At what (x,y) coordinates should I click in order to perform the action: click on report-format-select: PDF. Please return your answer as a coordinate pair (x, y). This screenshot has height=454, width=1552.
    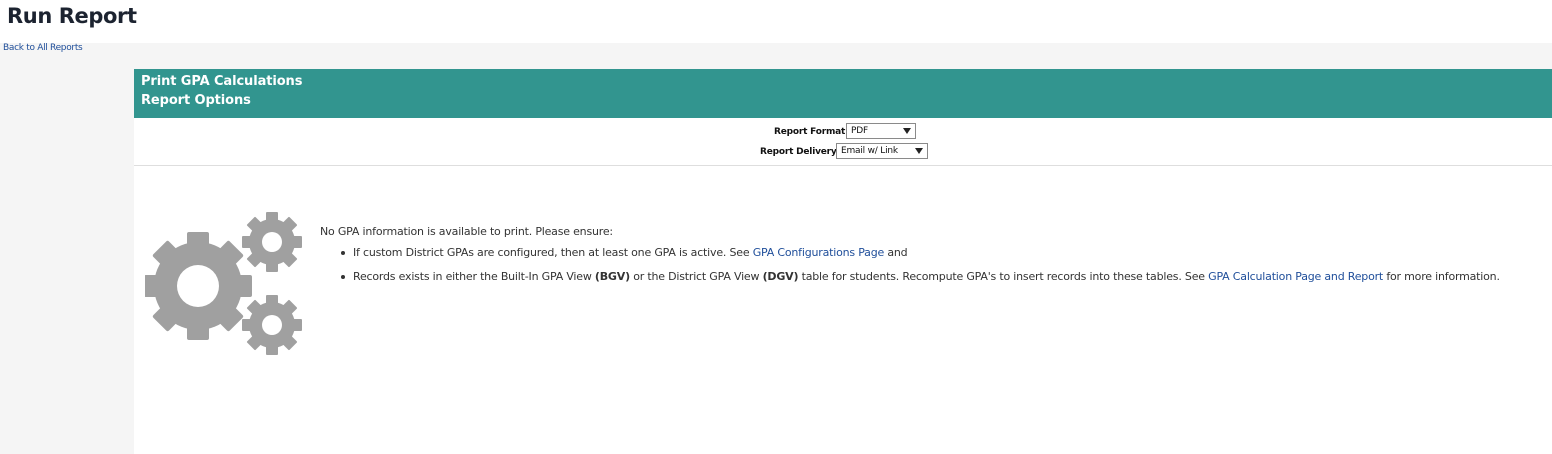
    Looking at the image, I should click on (881, 131).